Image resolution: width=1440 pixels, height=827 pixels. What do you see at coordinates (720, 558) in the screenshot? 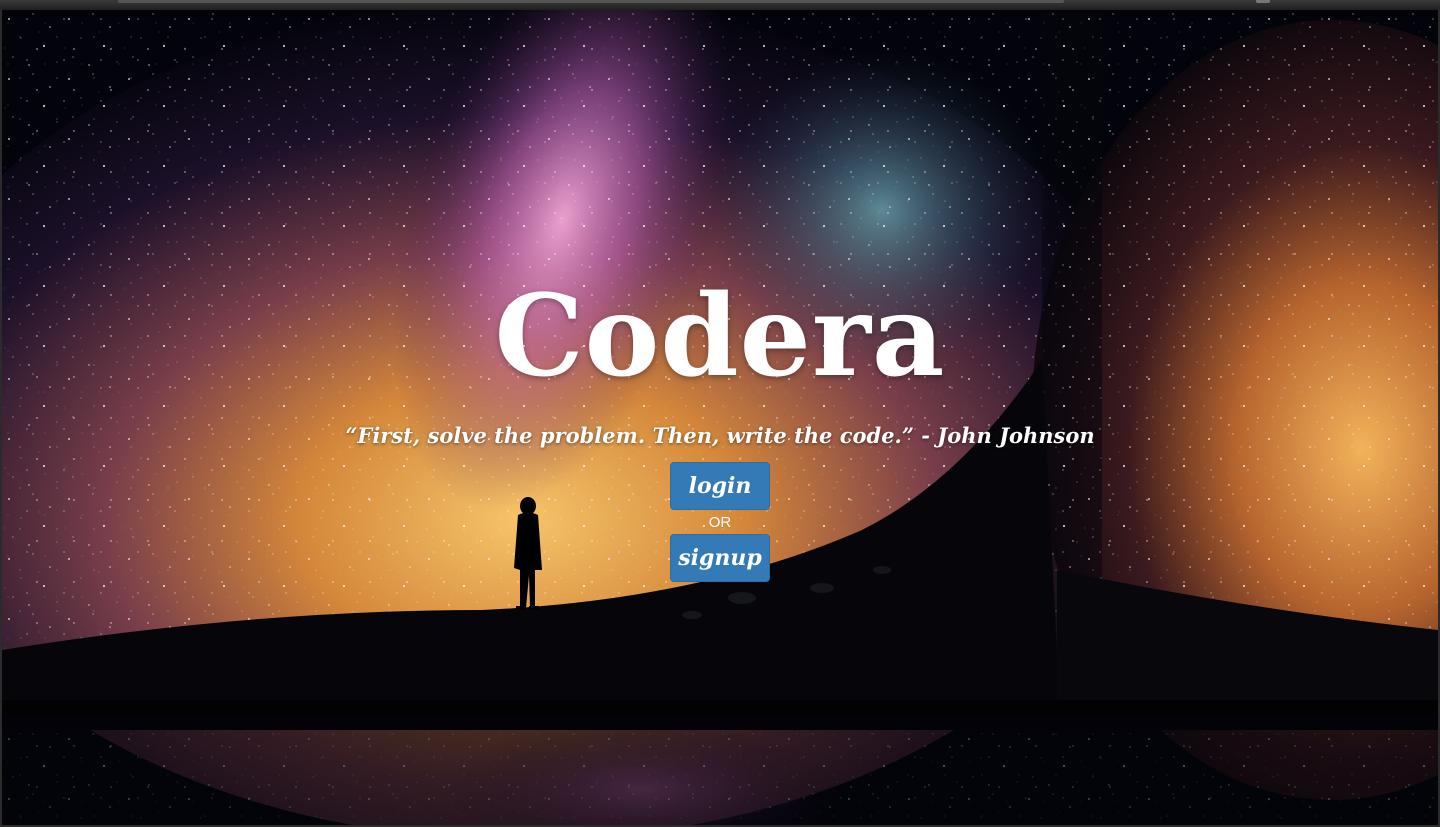
I see `signup-button: signup` at bounding box center [720, 558].